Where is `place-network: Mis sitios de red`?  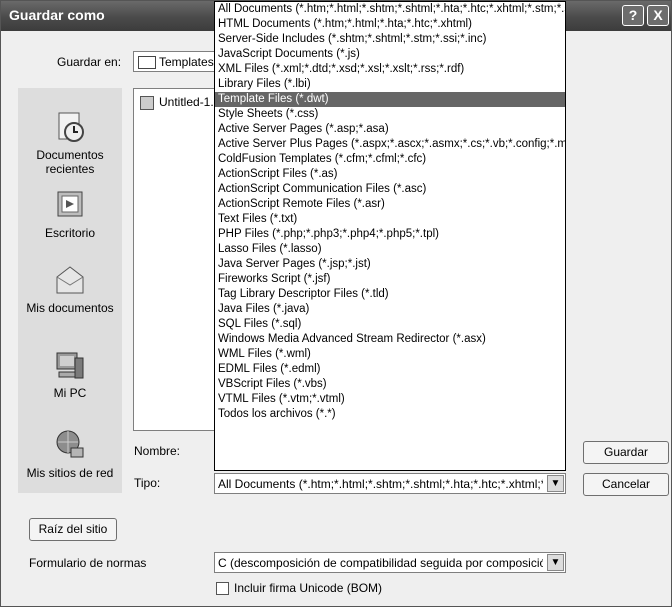 place-network: Mis sitios de red is located at coordinates (70, 454).